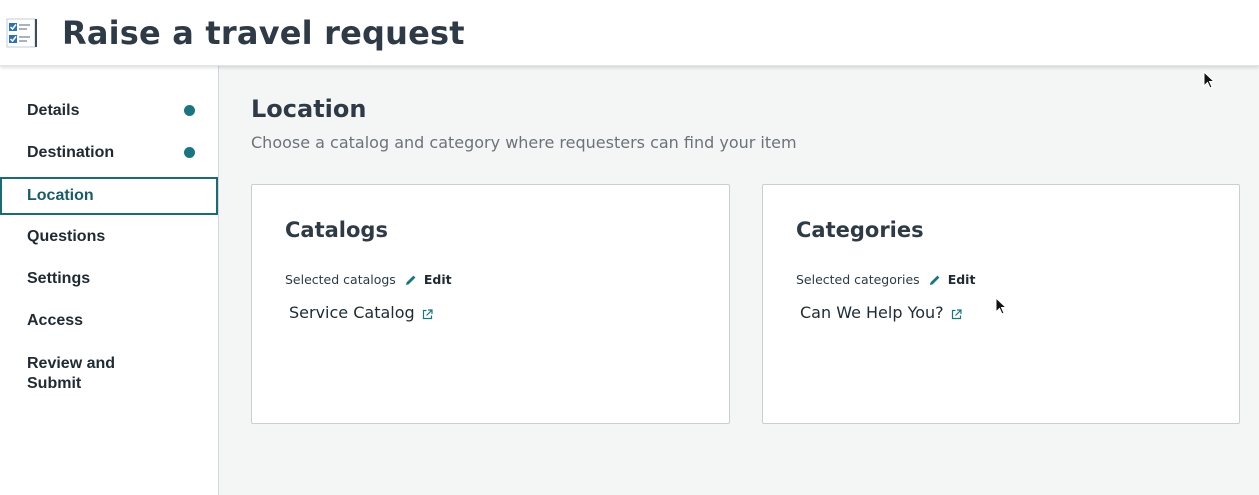  What do you see at coordinates (629, 33) in the screenshot?
I see `page-header: Raise a travel request` at bounding box center [629, 33].